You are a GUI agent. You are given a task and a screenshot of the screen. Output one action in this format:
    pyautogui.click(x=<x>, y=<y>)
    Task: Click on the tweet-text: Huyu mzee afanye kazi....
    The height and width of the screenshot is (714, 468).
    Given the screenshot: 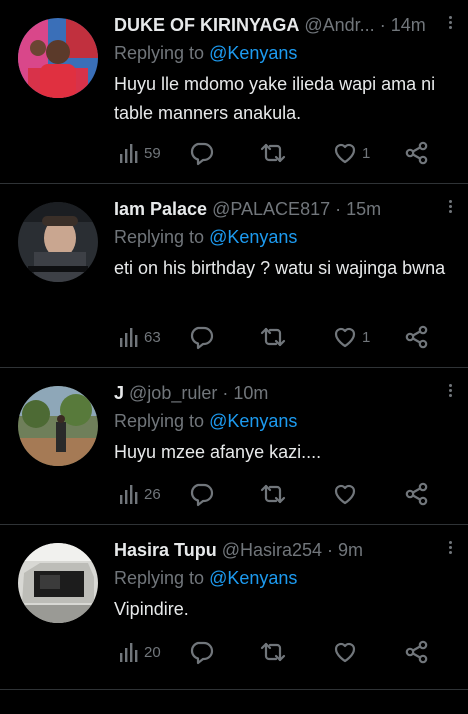 What is the action you would take?
    pyautogui.click(x=218, y=452)
    